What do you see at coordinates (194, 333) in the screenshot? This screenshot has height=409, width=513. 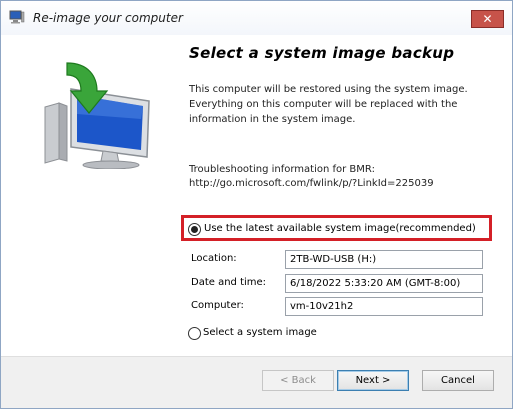 I see `select-image-radio` at bounding box center [194, 333].